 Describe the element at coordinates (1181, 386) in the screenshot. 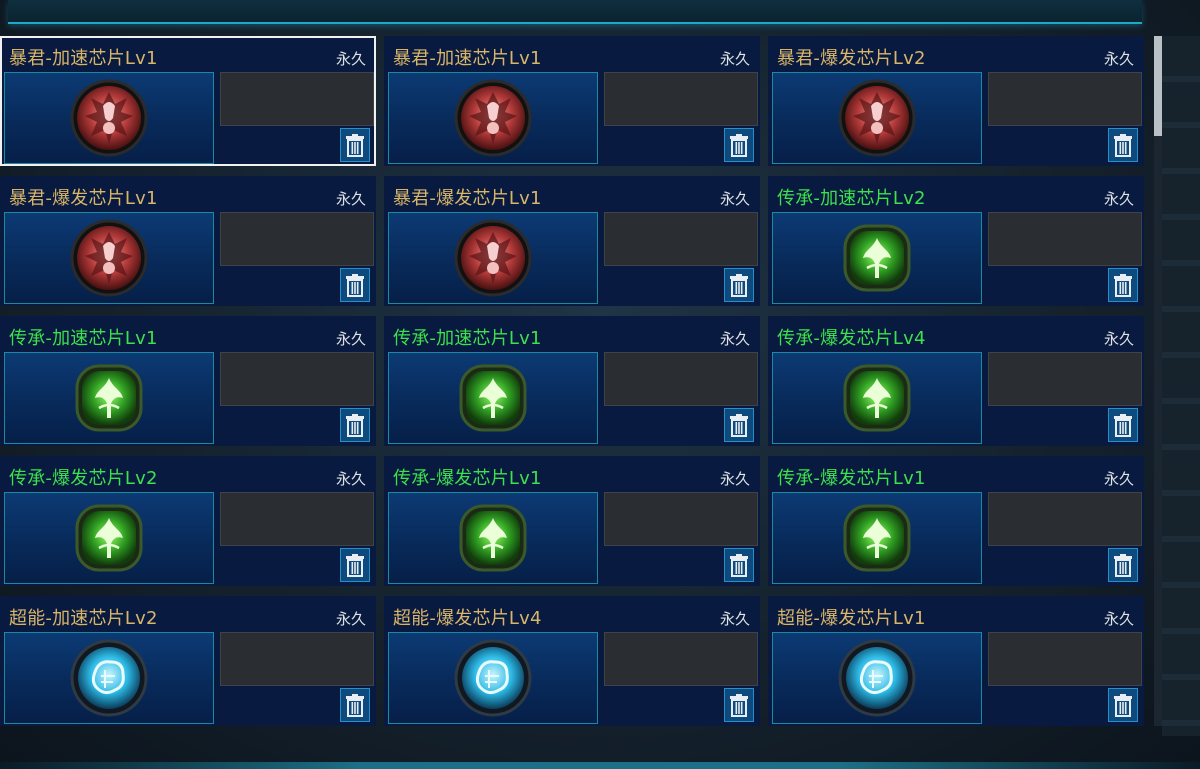

I see `background-panel-deco` at that location.